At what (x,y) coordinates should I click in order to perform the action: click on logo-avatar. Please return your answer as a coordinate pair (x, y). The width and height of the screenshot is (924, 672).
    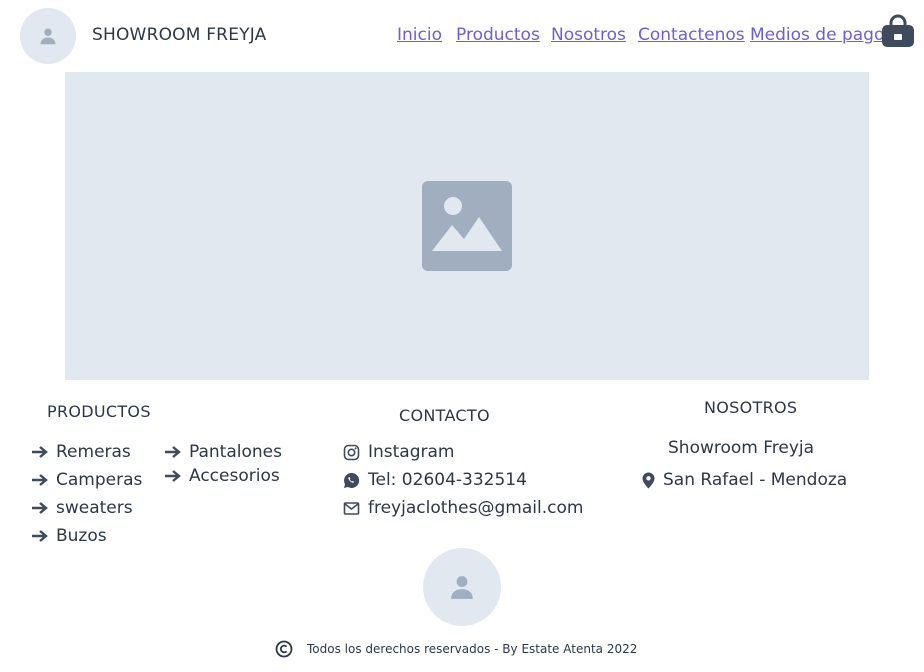
    Looking at the image, I should click on (48, 36).